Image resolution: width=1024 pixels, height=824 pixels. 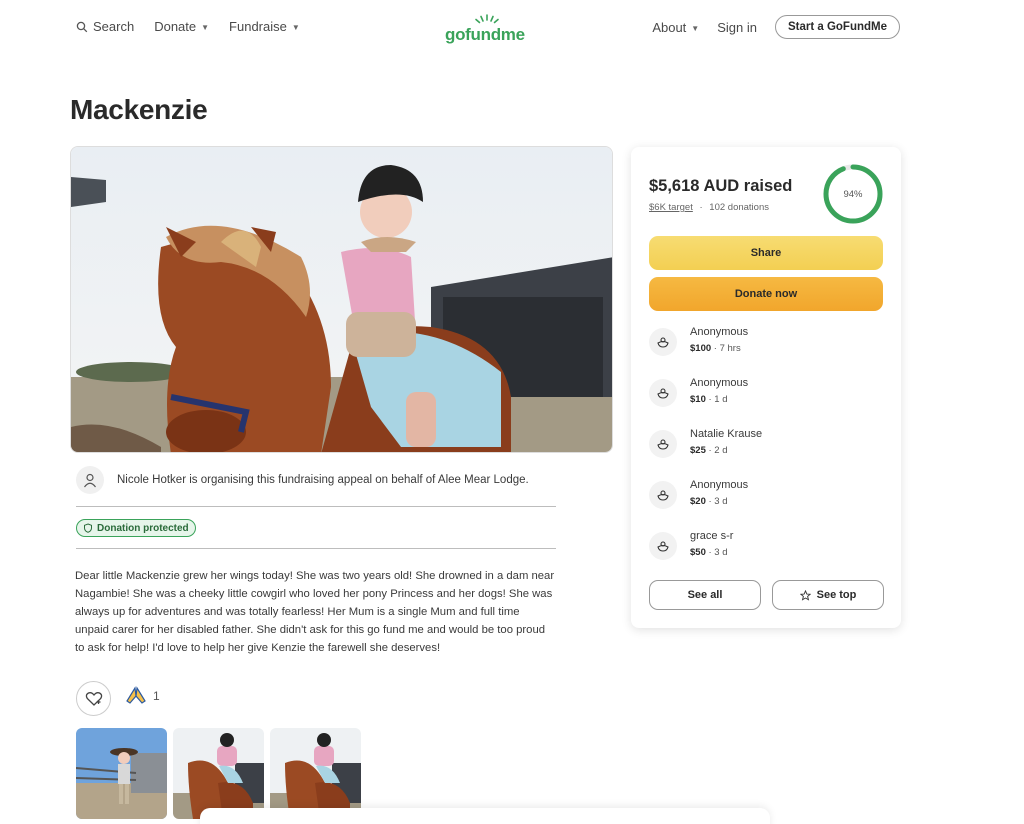 What do you see at coordinates (727, 348) in the screenshot?
I see `donation-time: · 7 hrs` at bounding box center [727, 348].